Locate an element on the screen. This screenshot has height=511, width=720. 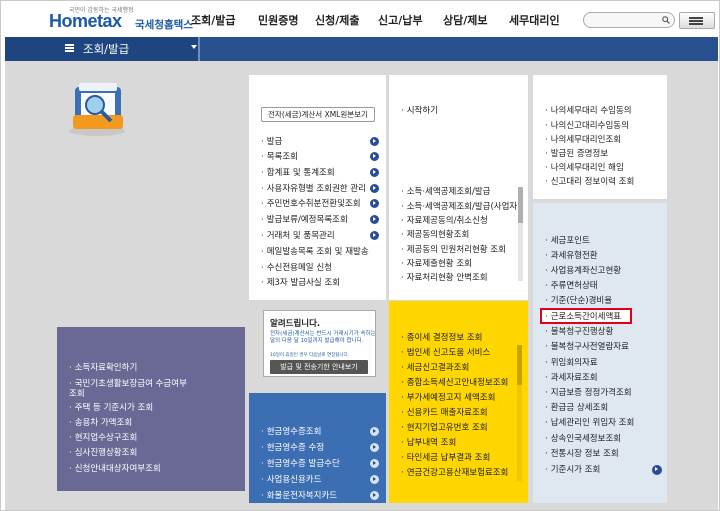
menu-item: 현지기업고유번호 조회 is located at coordinates (444, 428).